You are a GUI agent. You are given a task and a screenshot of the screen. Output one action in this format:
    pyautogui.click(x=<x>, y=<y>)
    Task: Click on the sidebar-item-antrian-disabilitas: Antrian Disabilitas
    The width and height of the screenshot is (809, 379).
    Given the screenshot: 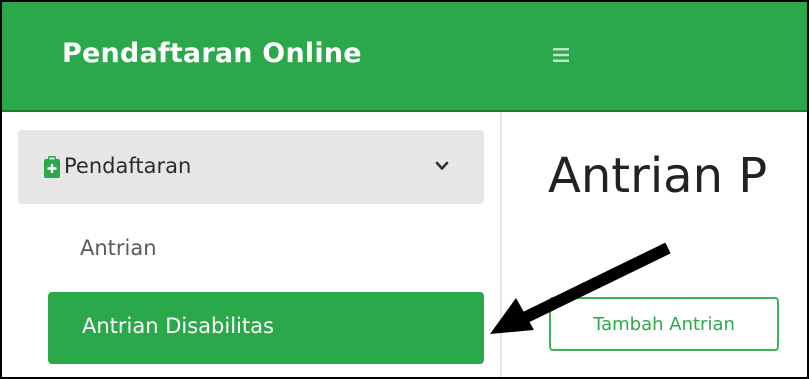 What is the action you would take?
    pyautogui.click(x=266, y=328)
    